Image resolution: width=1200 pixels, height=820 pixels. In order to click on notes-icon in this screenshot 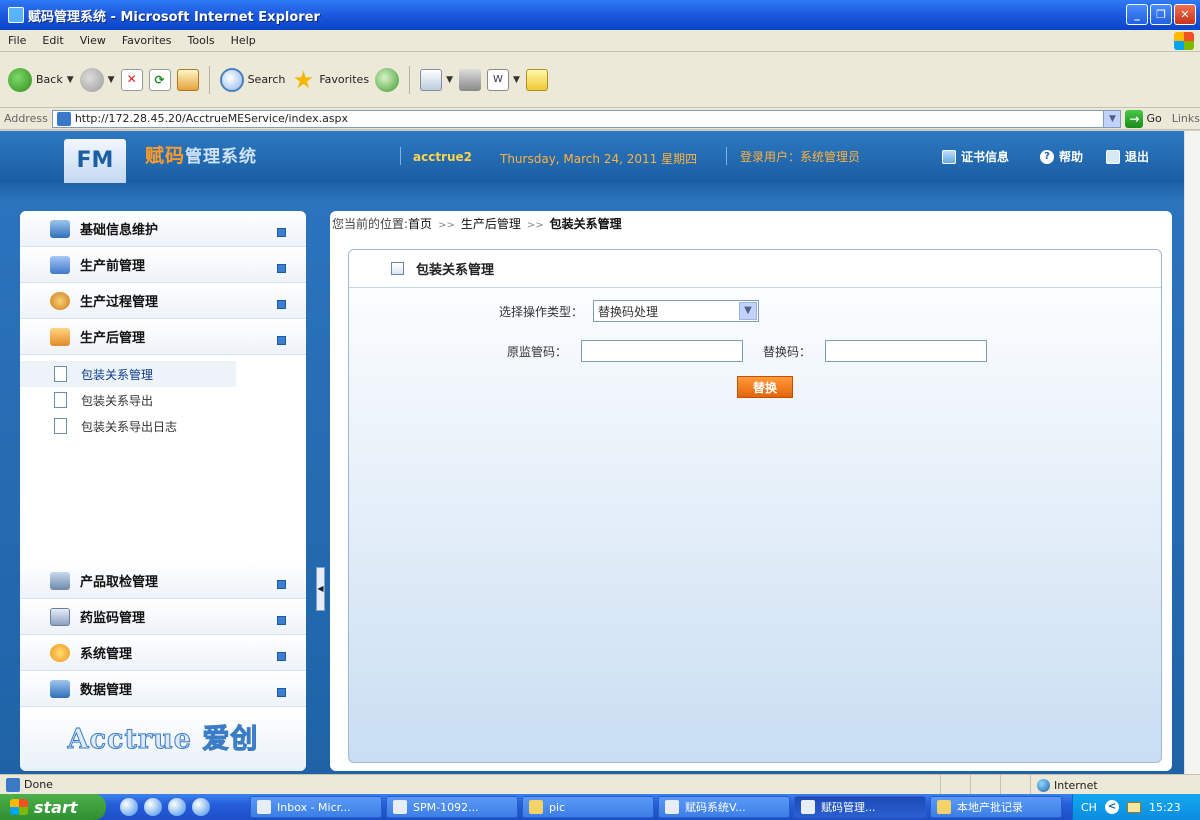, I will do `click(536, 79)`.